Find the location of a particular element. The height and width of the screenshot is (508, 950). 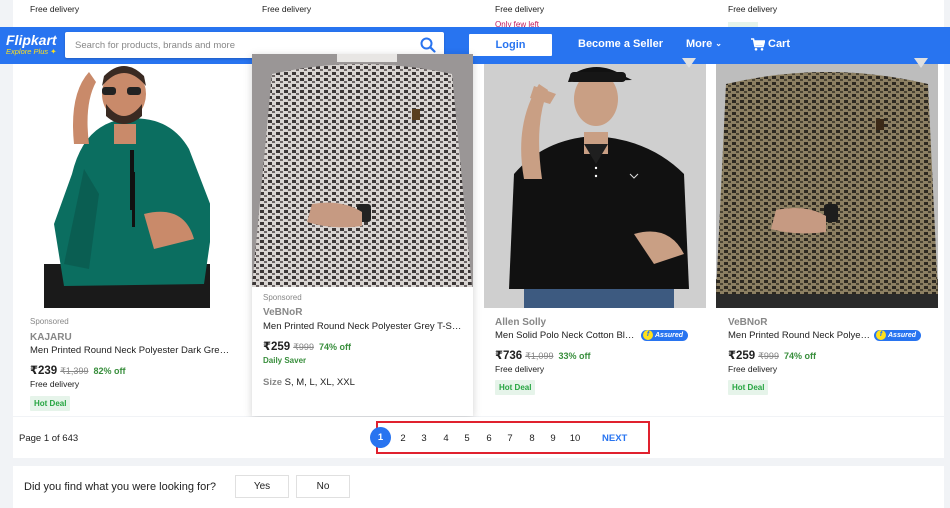

page-5-button: 5 is located at coordinates (467, 438).